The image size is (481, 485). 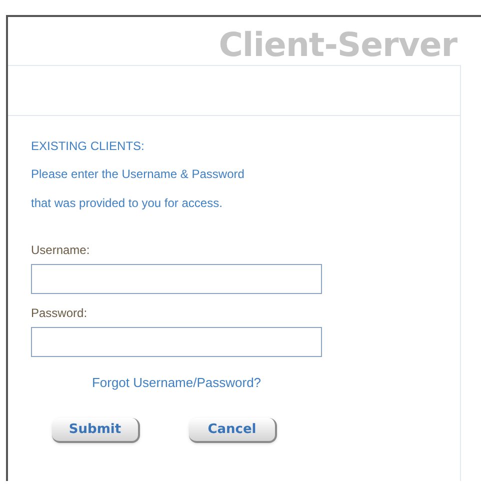 I want to click on form-button: Cancel, so click(x=233, y=430).